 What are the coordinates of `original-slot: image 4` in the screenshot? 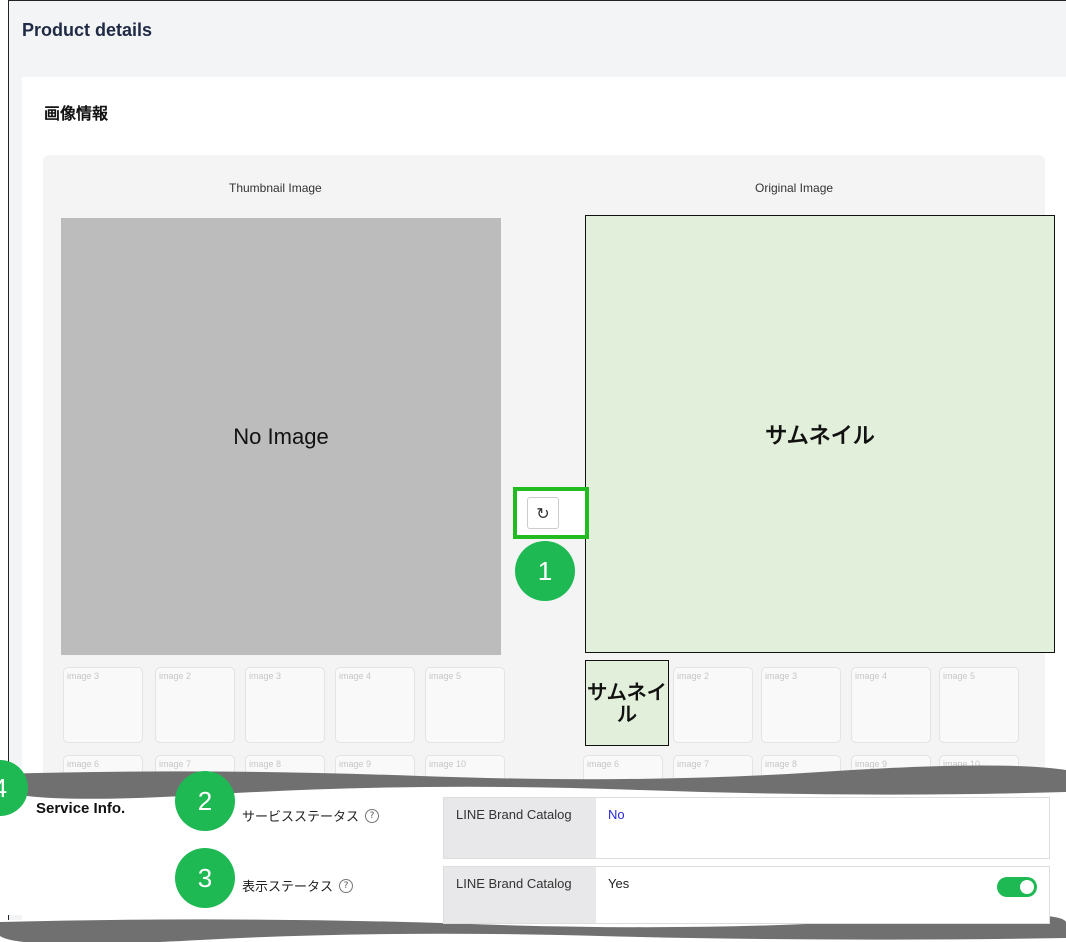 It's located at (891, 705).